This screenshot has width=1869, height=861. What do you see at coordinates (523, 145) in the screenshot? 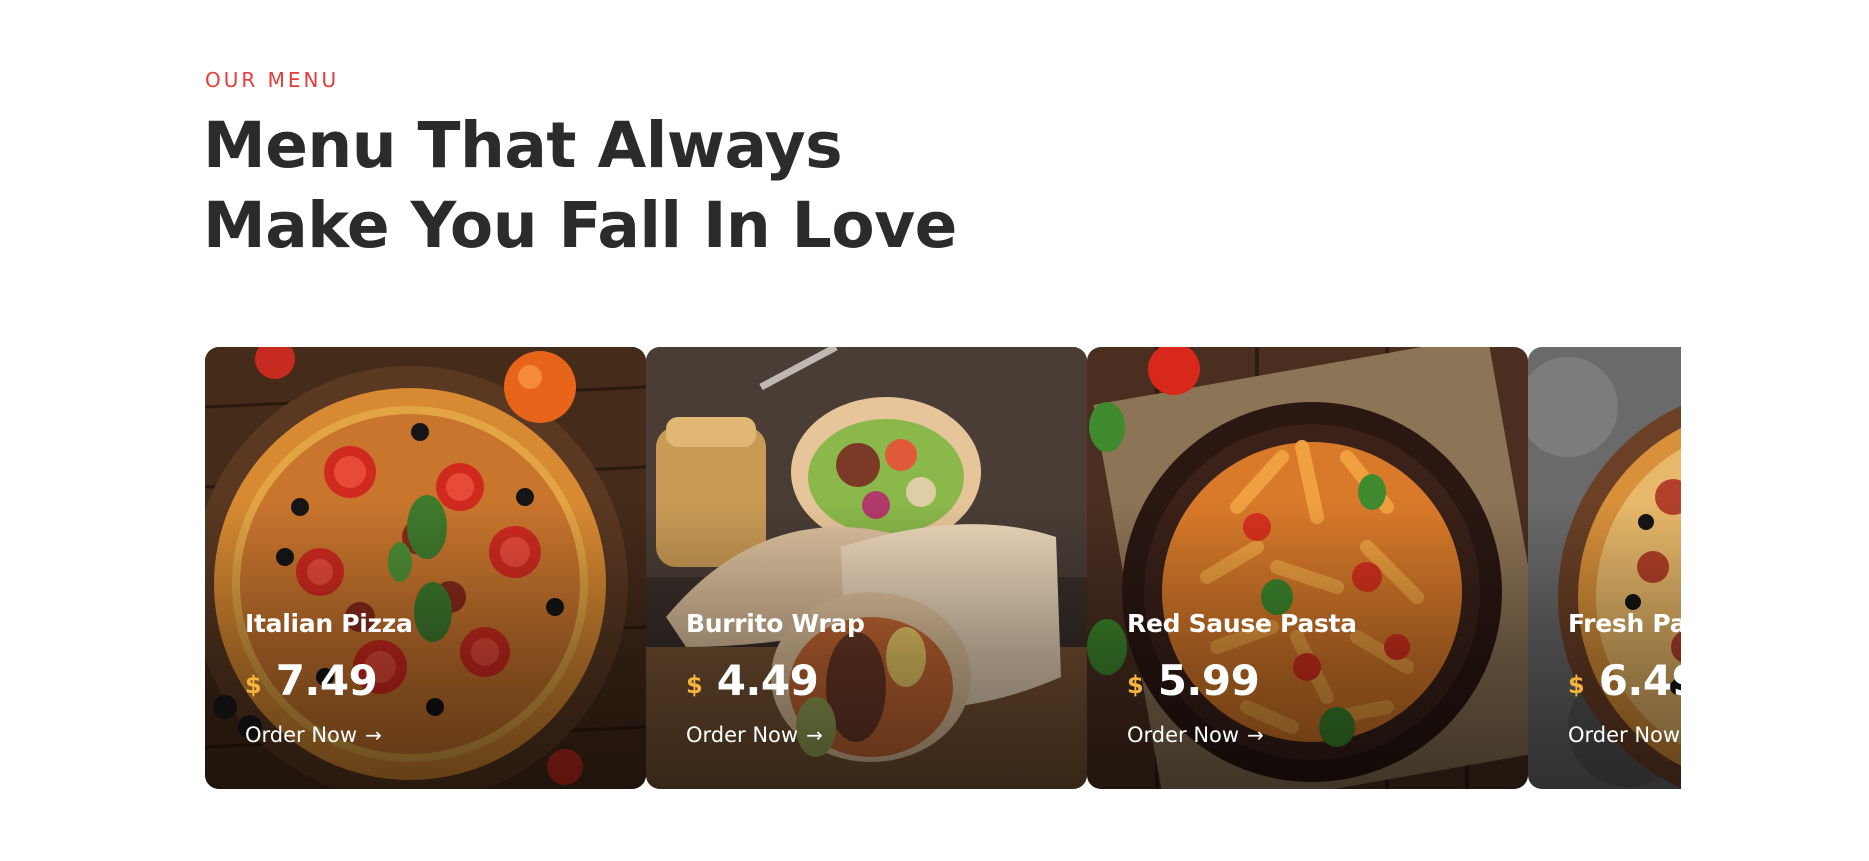
I see `heading-line-1: Menu That Always` at bounding box center [523, 145].